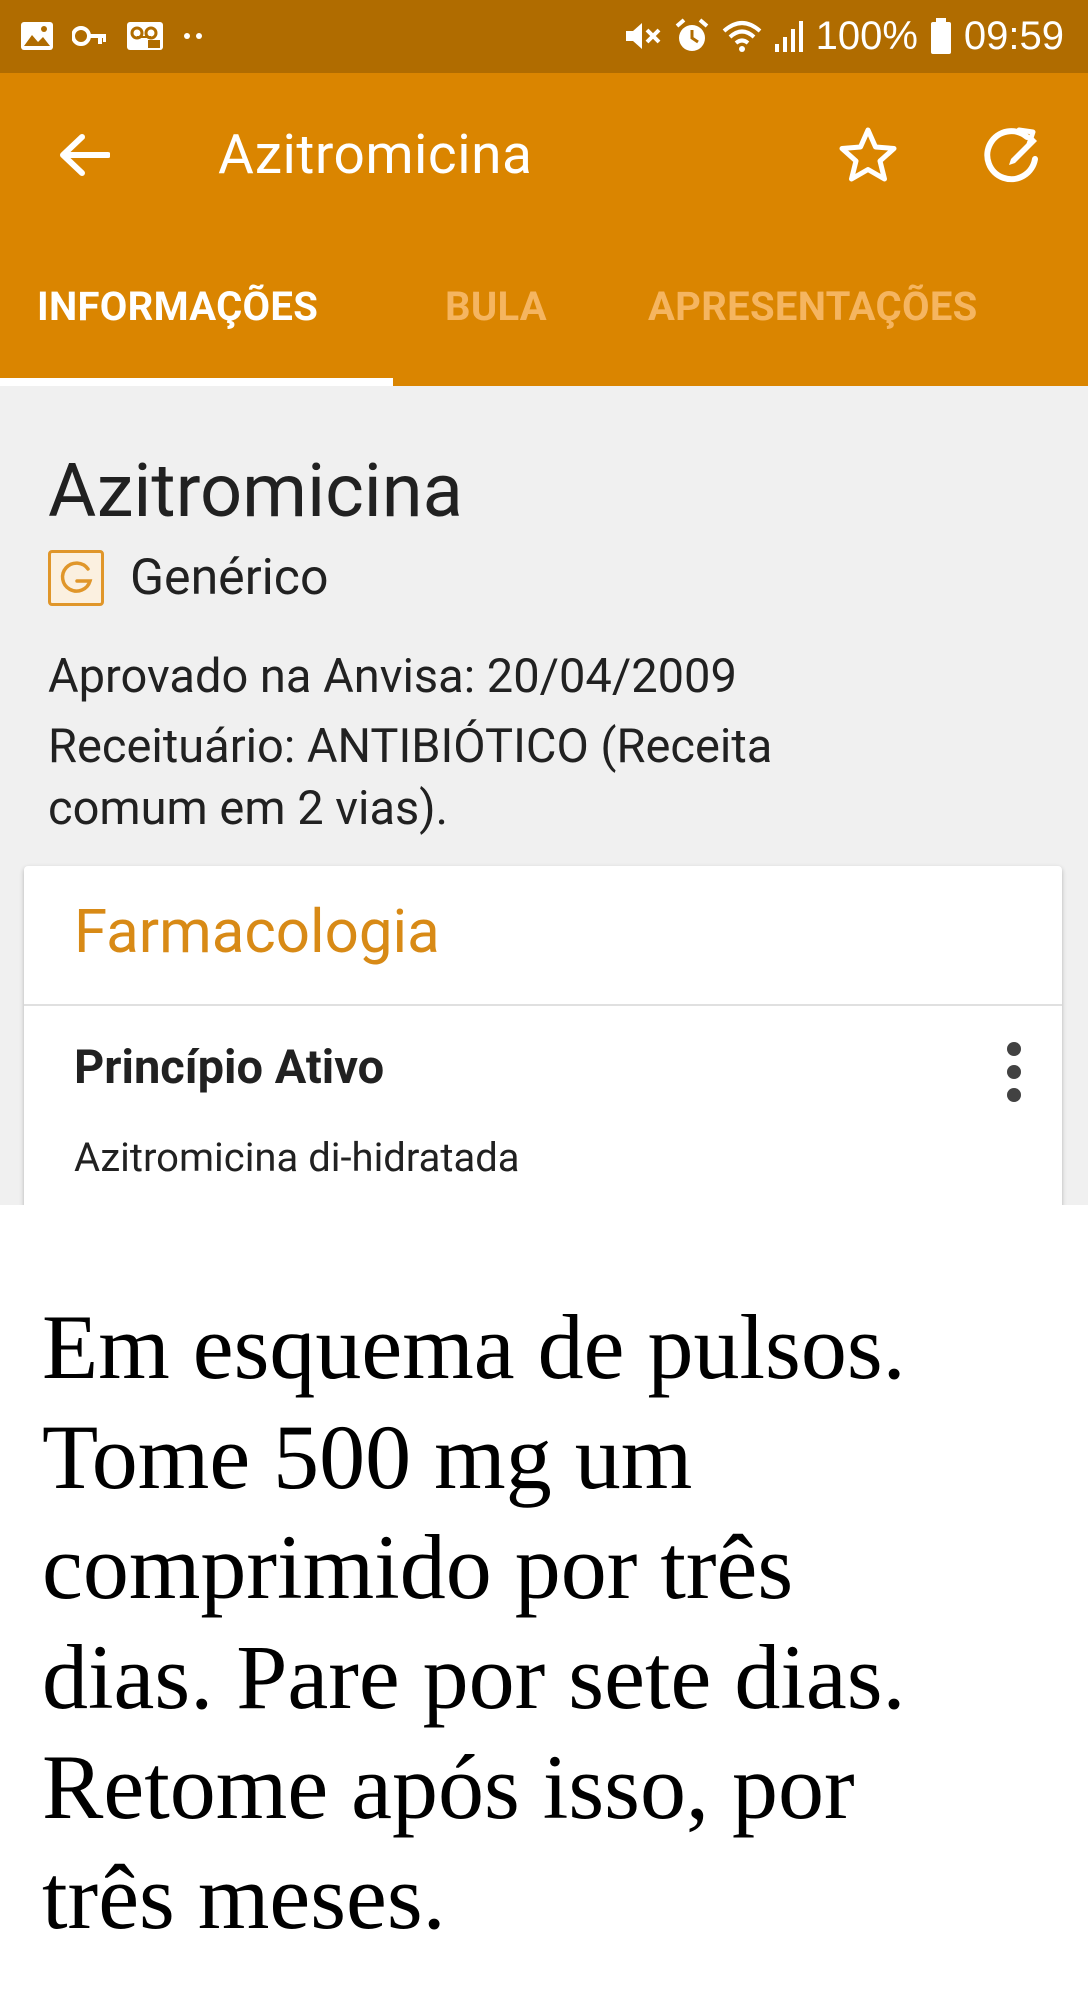 The width and height of the screenshot is (1088, 1992). Describe the element at coordinates (367, 1457) in the screenshot. I see `caption-line: Tome 500 mg um` at that location.